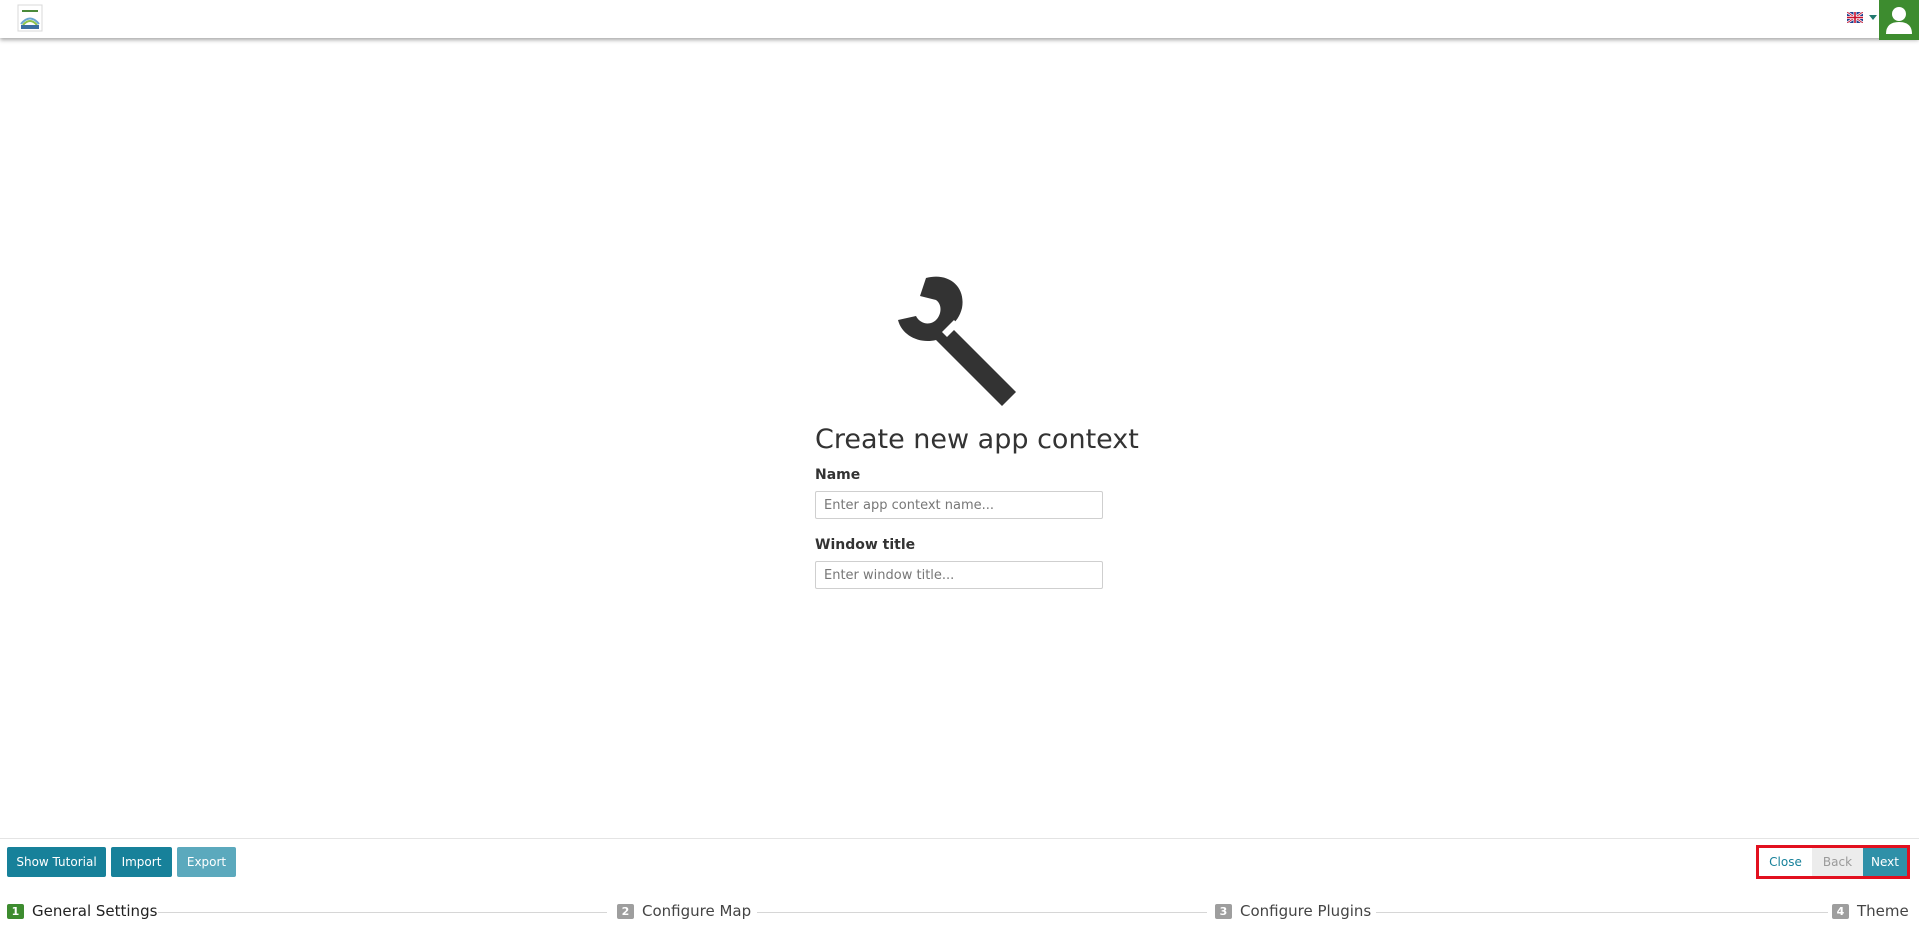 Image resolution: width=1919 pixels, height=932 pixels. I want to click on import-button: Import, so click(141, 862).